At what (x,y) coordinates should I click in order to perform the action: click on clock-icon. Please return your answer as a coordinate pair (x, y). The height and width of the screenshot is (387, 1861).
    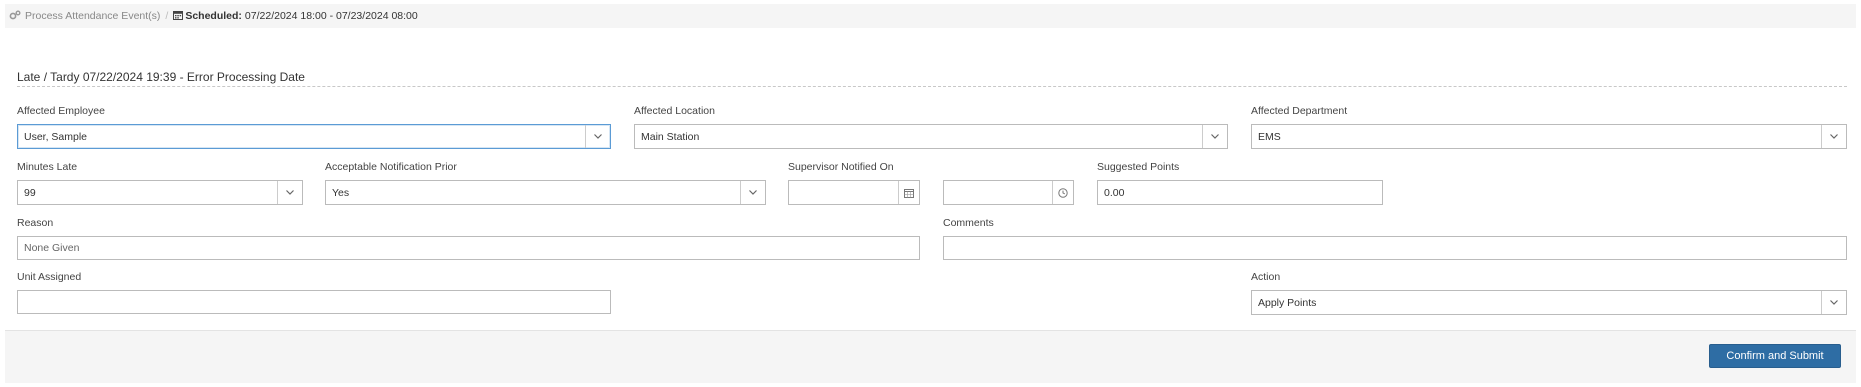
    Looking at the image, I should click on (1062, 192).